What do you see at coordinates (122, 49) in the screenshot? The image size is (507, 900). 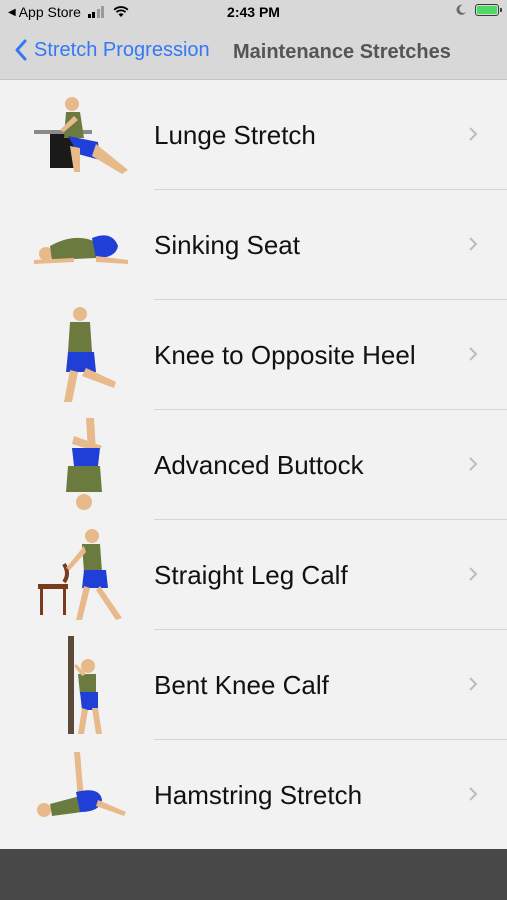 I see `back-button-label: Stretch Progression` at bounding box center [122, 49].